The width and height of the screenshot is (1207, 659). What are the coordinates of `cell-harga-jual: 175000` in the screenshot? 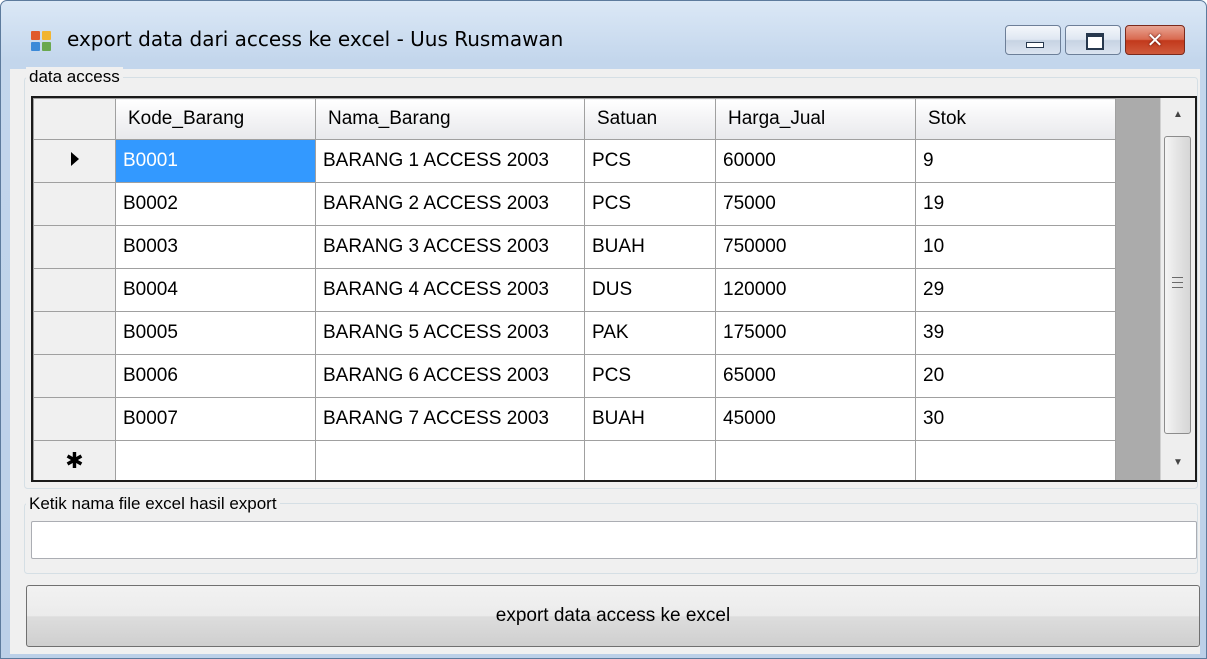 It's located at (815, 333).